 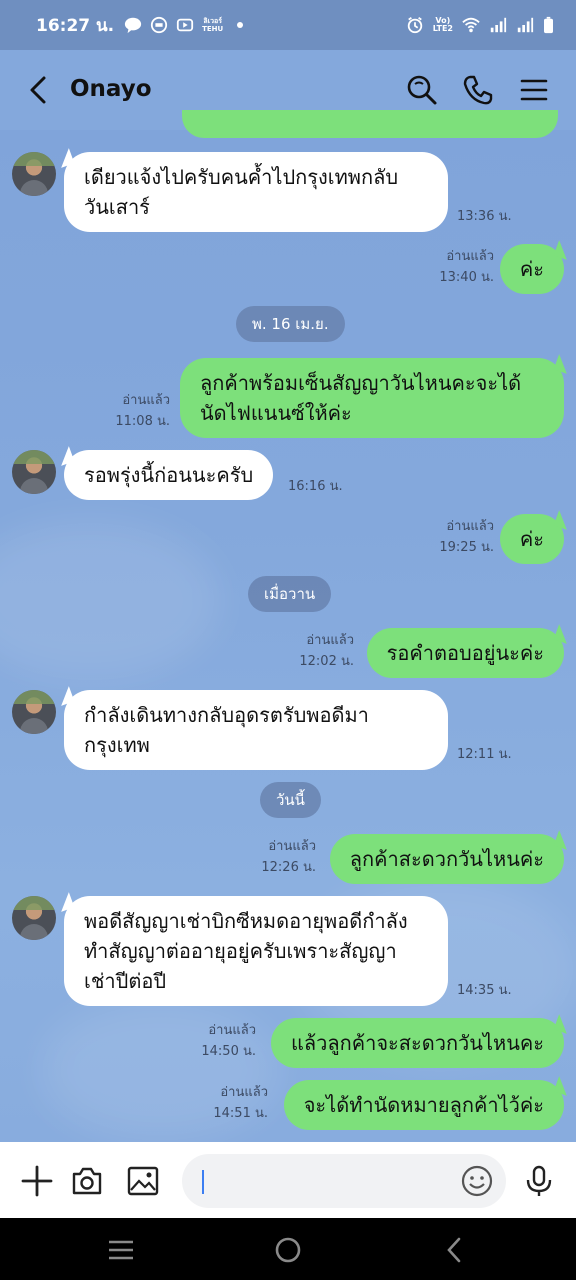 What do you see at coordinates (484, 216) in the screenshot?
I see `message-time: 13:36 น.` at bounding box center [484, 216].